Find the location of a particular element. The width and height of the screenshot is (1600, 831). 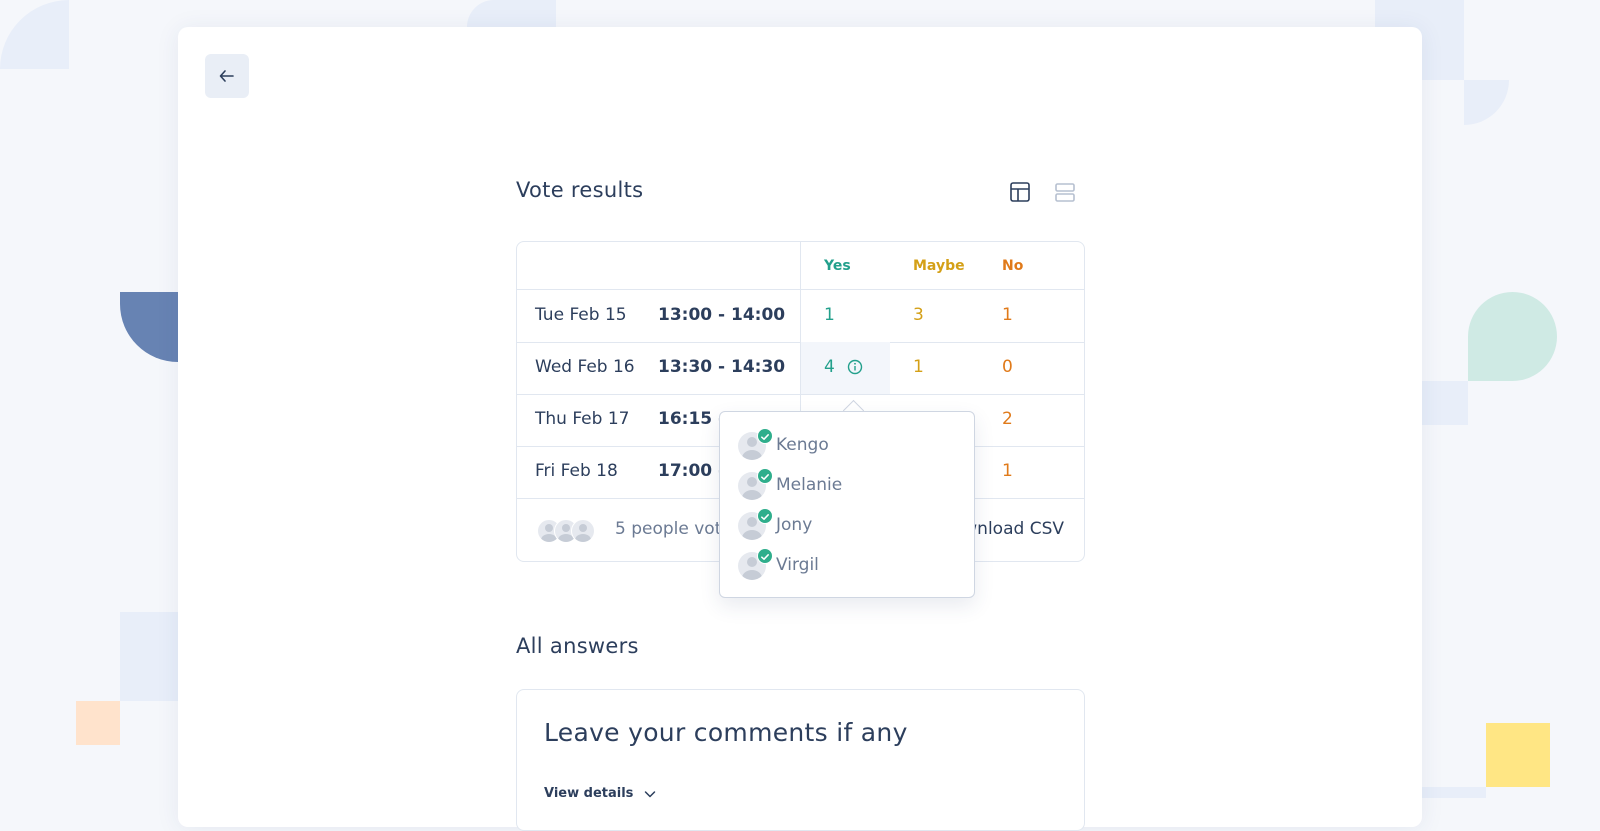

row-time: 17:00 - is located at coordinates (692, 471).